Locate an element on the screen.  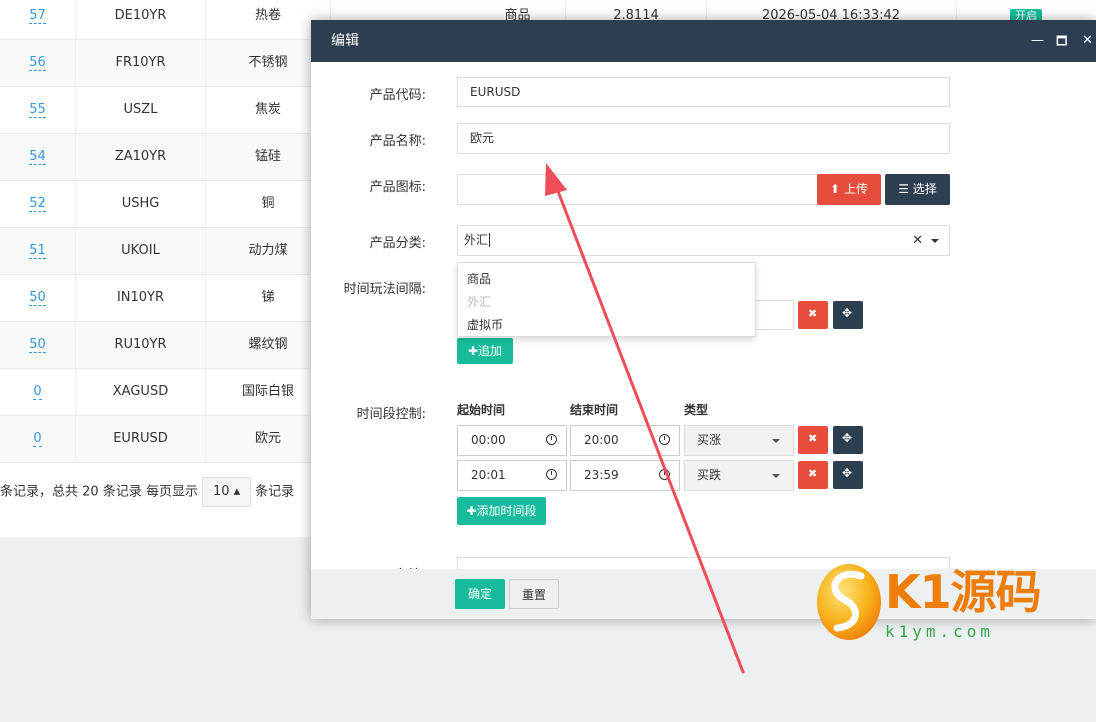
logo-url-text: k1ym.com is located at coordinates (940, 631).